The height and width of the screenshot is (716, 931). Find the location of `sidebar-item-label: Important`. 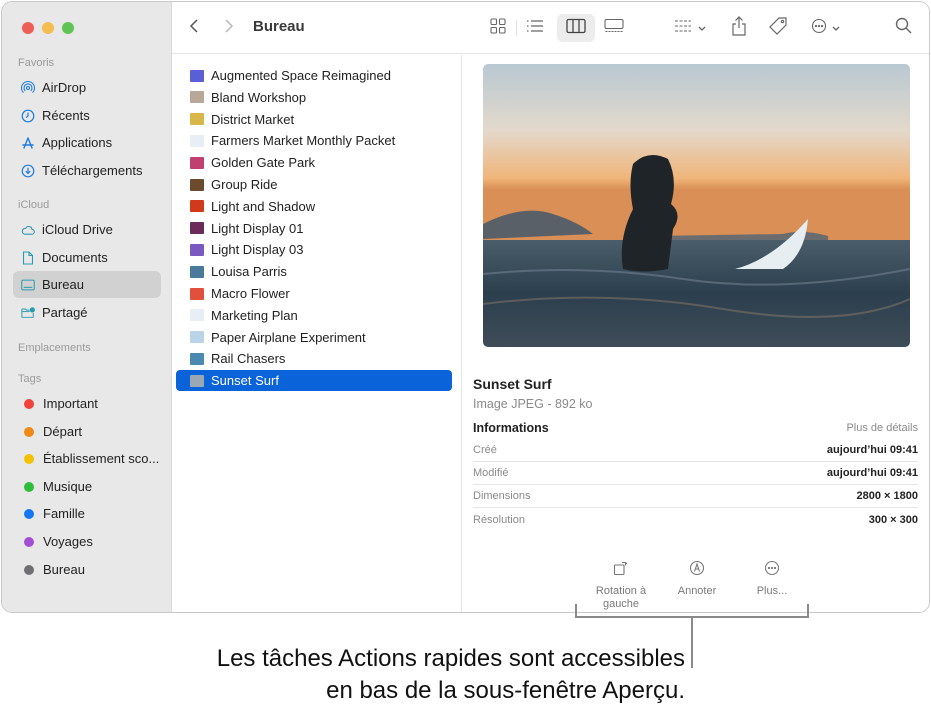

sidebar-item-label: Important is located at coordinates (70, 403).